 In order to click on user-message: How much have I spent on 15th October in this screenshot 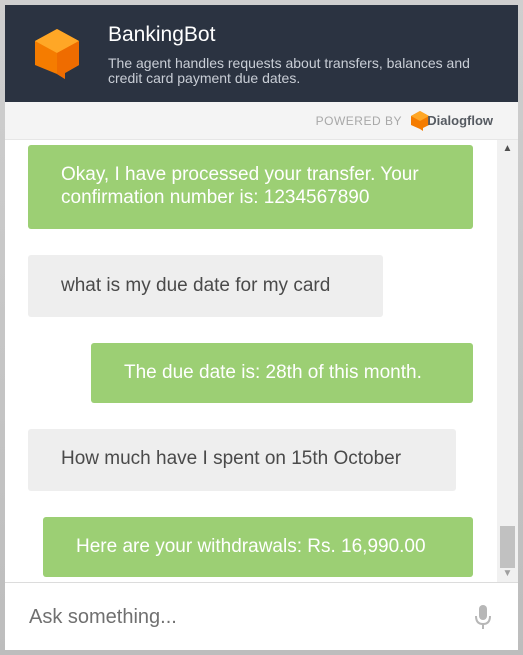, I will do `click(242, 460)`.